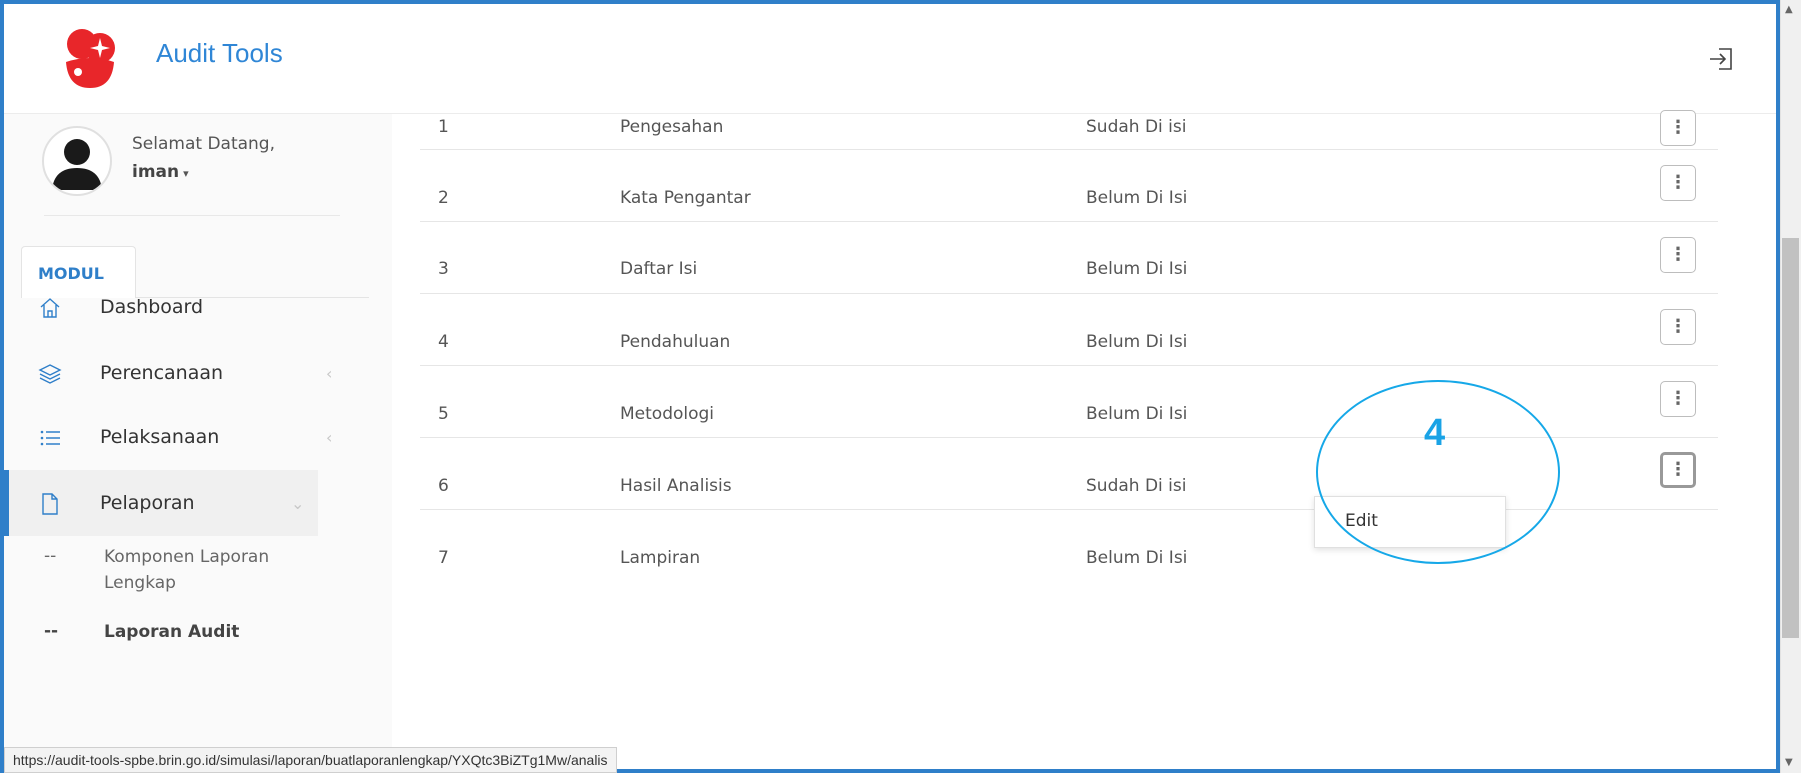  Describe the element at coordinates (1789, 762) in the screenshot. I see `scroll-down-arrow-icon: ▼` at that location.